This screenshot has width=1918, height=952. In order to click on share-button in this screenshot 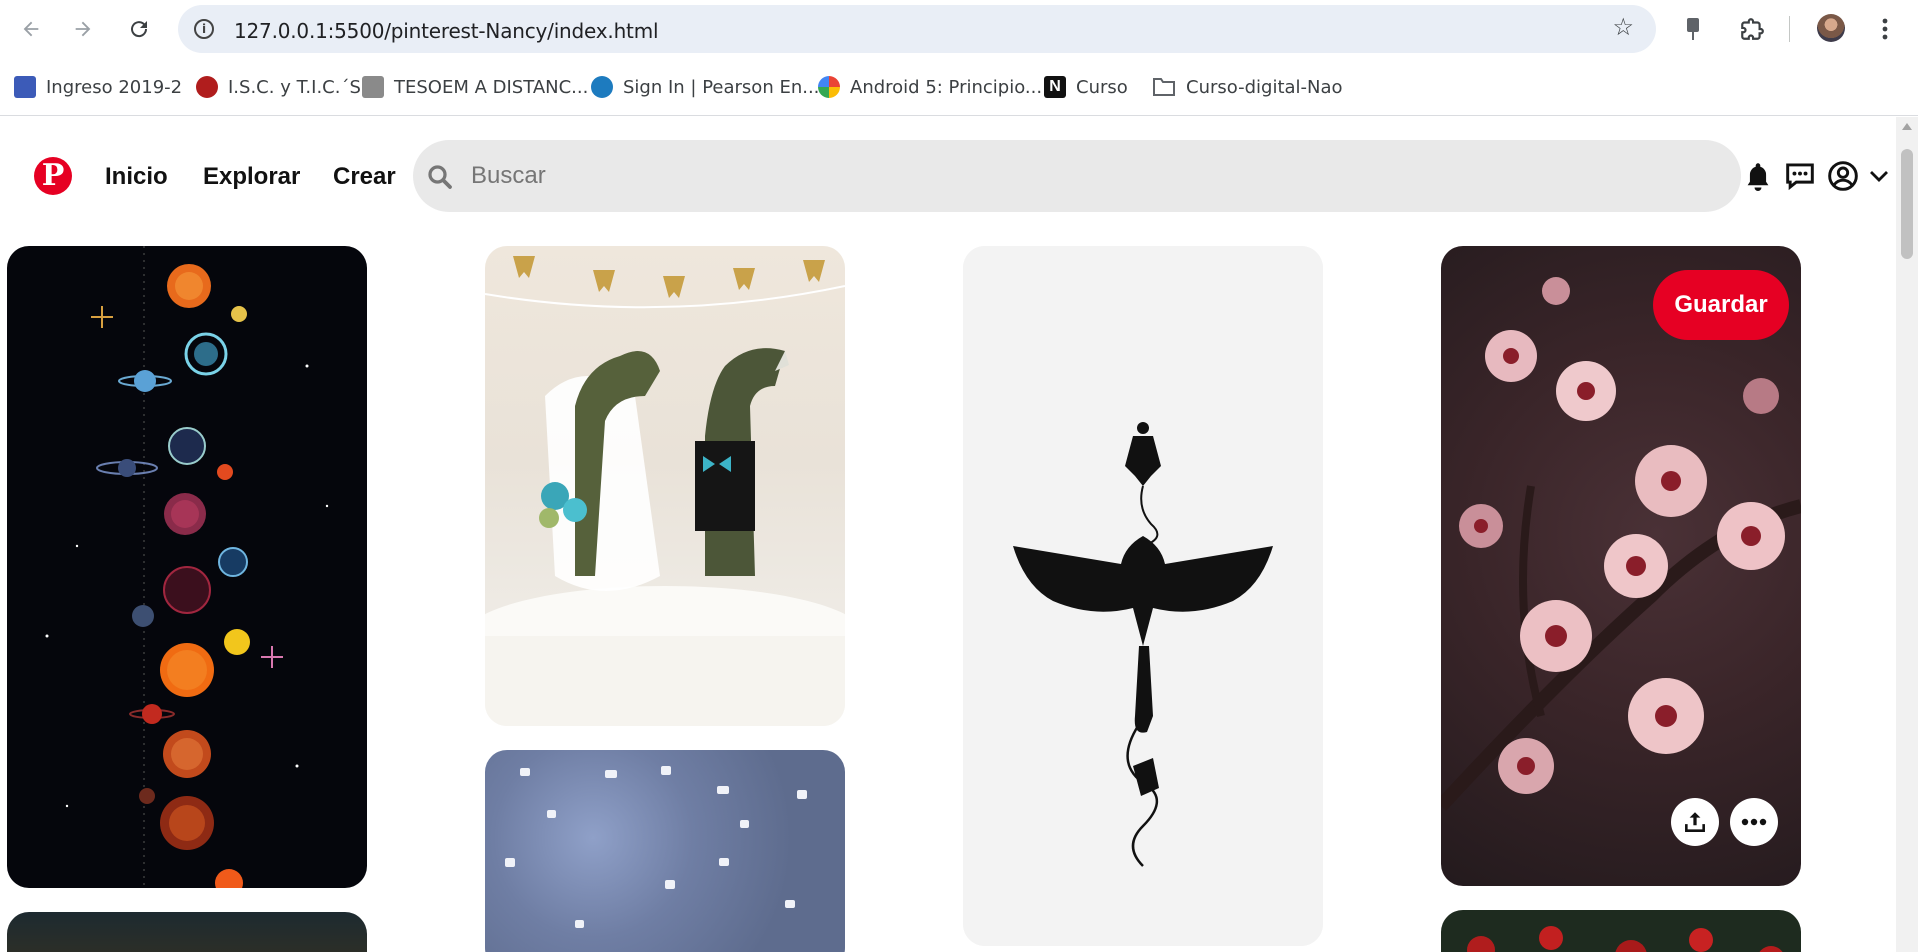, I will do `click(1695, 822)`.